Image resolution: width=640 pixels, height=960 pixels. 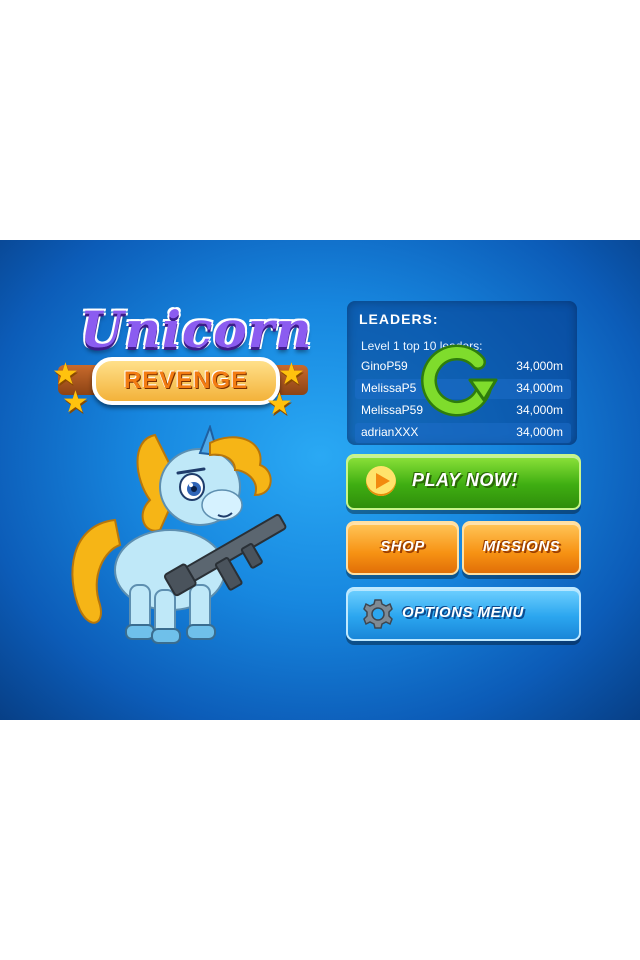 I want to click on refresh-icon, so click(x=458, y=380).